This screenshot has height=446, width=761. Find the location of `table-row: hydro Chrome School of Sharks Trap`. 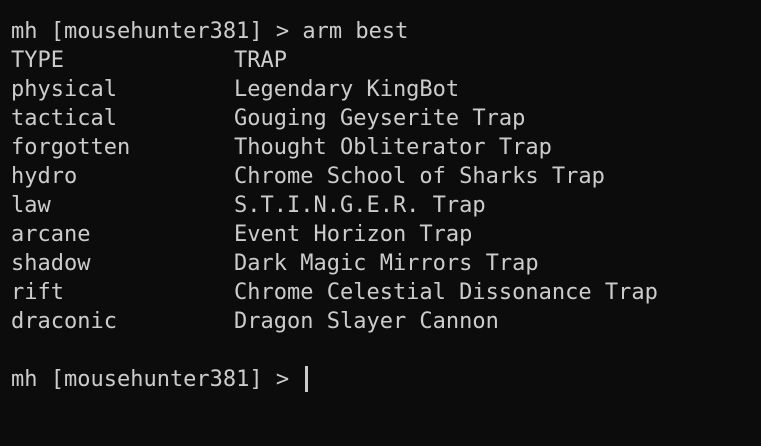

table-row: hydro Chrome School of Sharks Trap is located at coordinates (386, 176).